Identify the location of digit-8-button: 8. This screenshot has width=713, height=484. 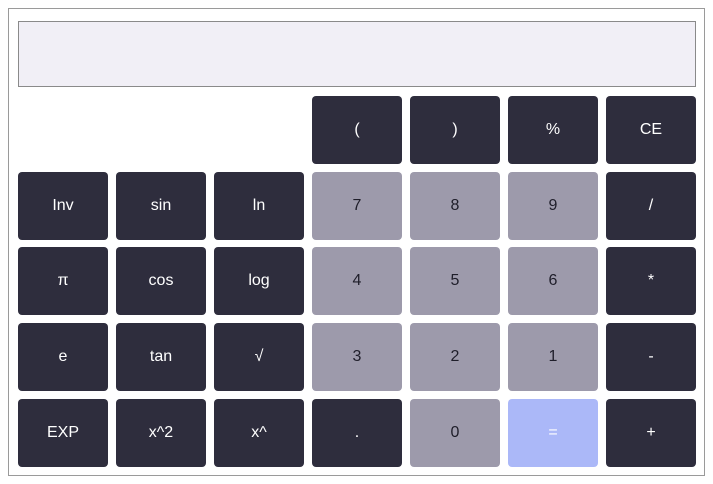
(455, 206).